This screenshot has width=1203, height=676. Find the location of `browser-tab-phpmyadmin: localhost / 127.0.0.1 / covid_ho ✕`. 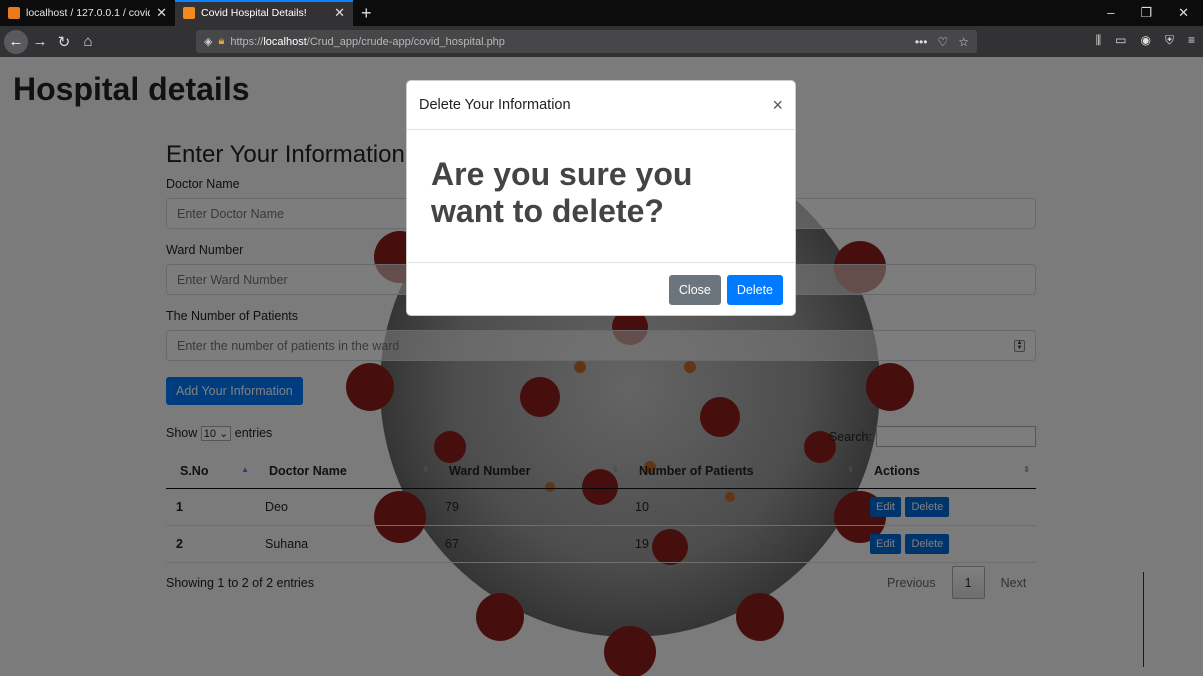

browser-tab-phpmyadmin: localhost / 127.0.0.1 / covid_ho ✕ is located at coordinates (87, 13).